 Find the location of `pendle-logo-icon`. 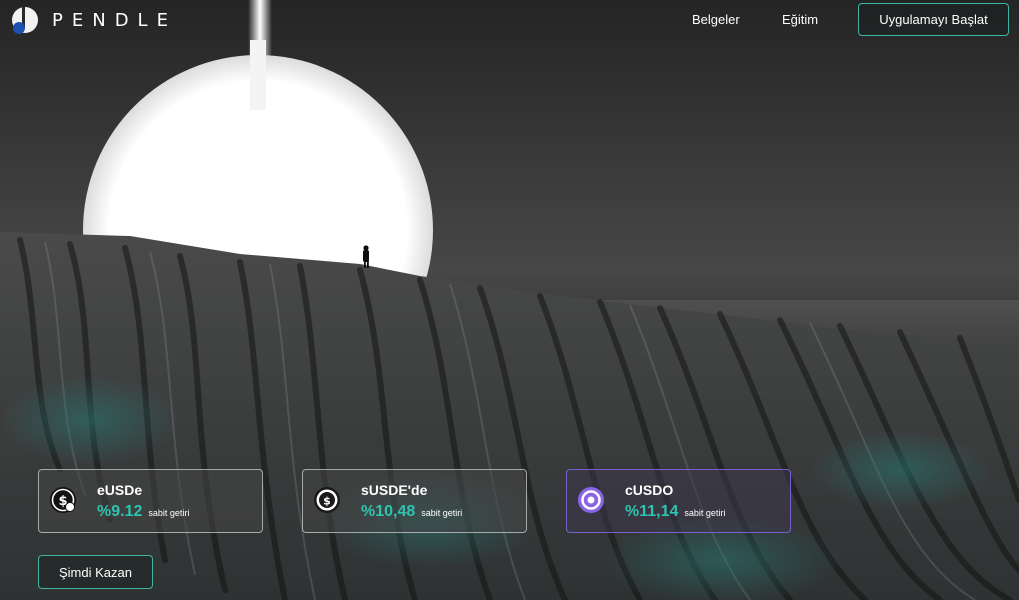

pendle-logo-icon is located at coordinates (25, 20).